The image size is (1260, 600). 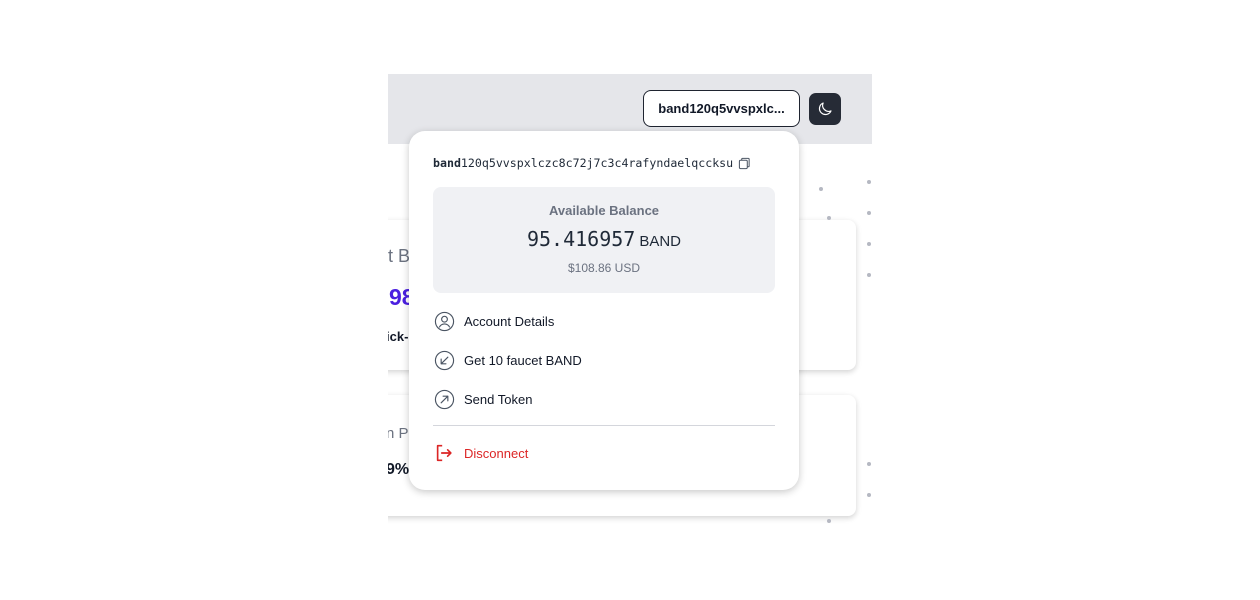 I want to click on address-body: 120q5vvspxlczc8c72j7c3c4rafyndaelqccksu, so click(x=597, y=163).